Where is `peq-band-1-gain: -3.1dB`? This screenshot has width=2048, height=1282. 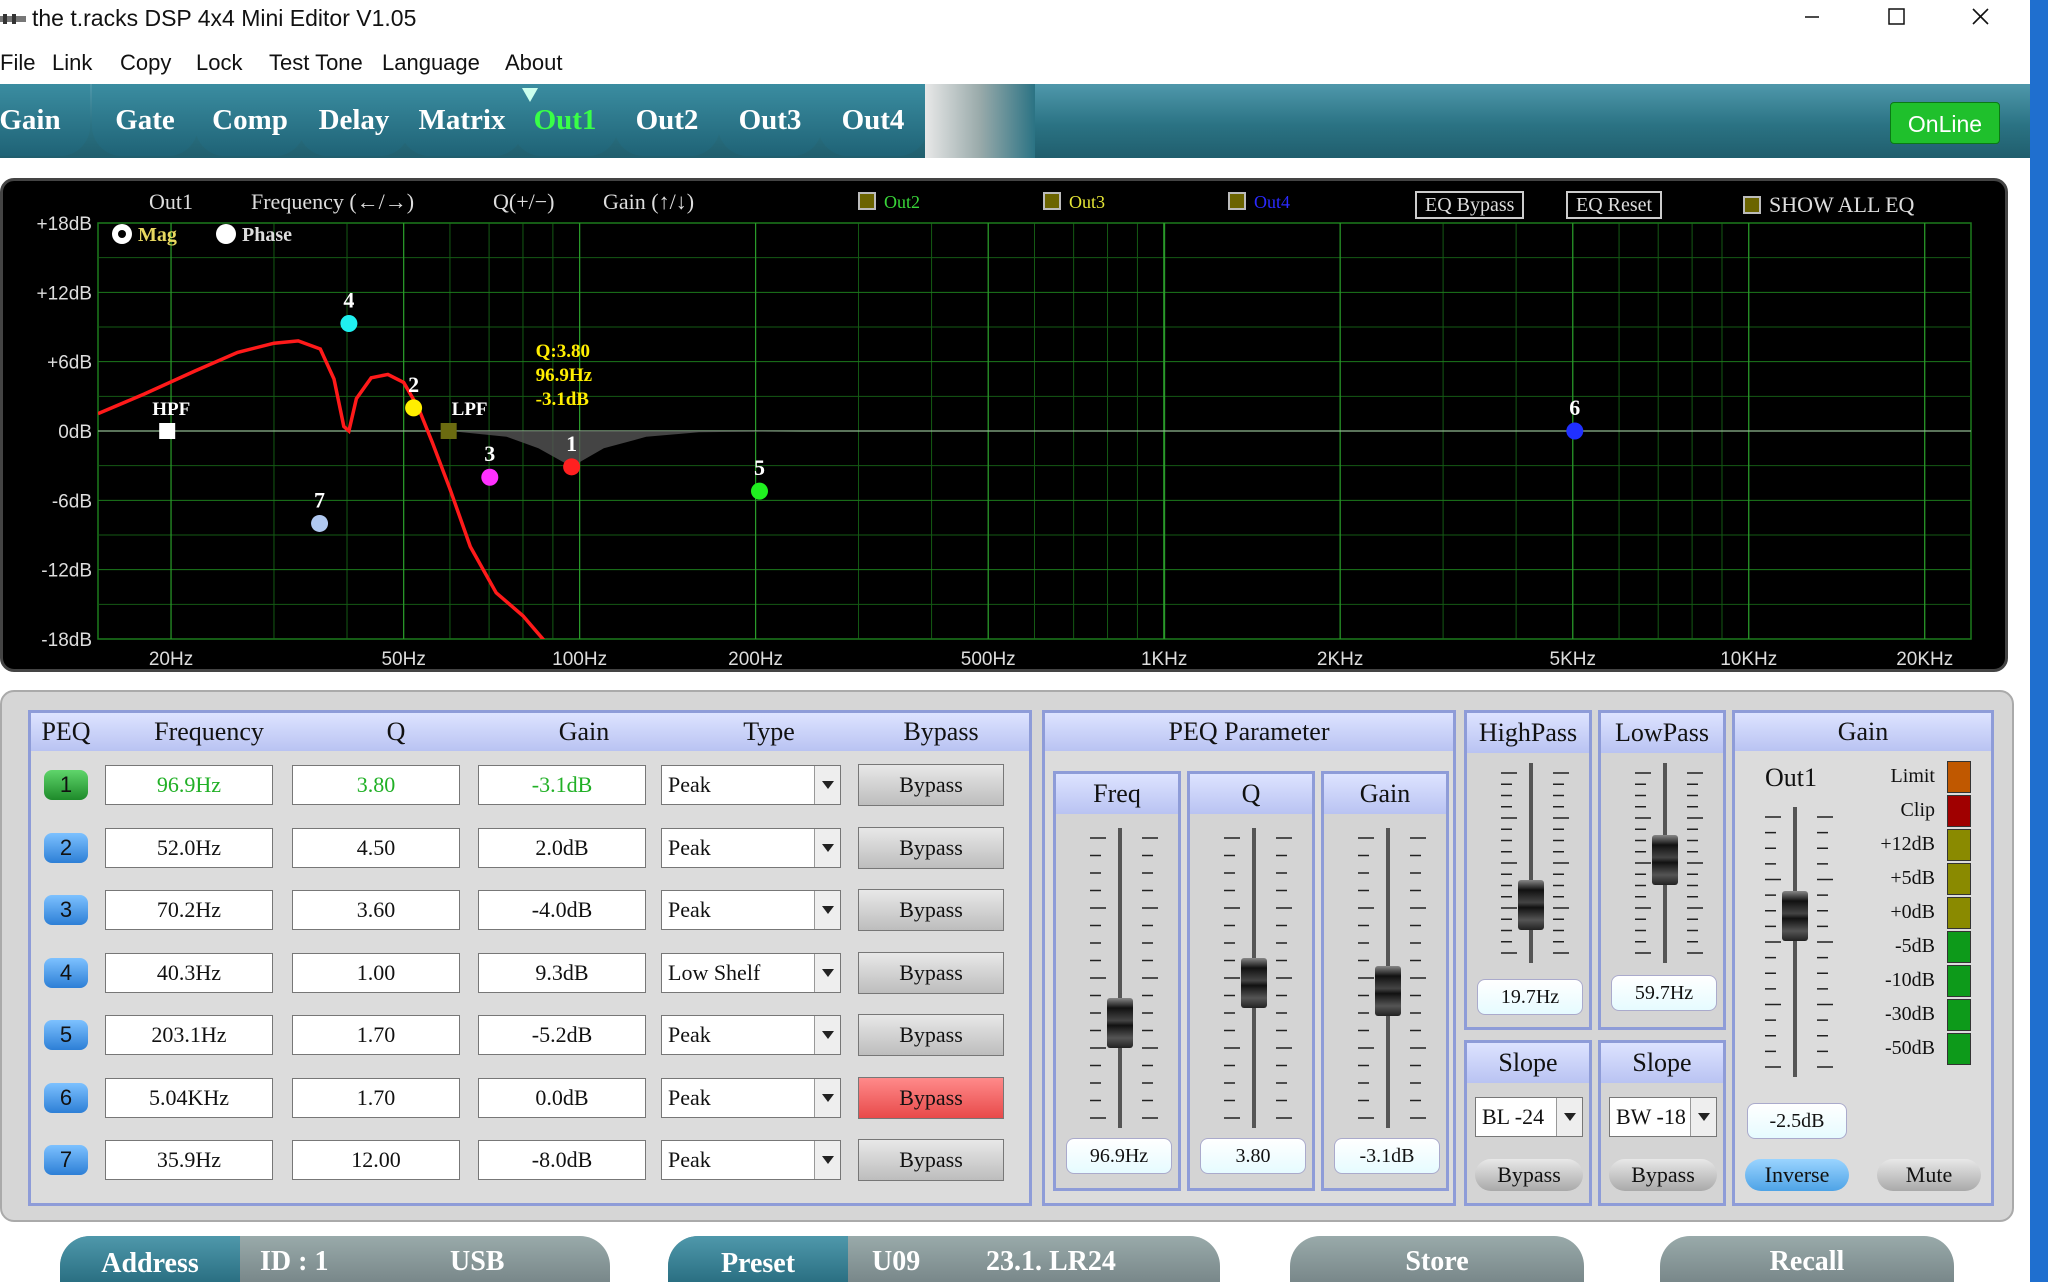 peq-band-1-gain: -3.1dB is located at coordinates (562, 785).